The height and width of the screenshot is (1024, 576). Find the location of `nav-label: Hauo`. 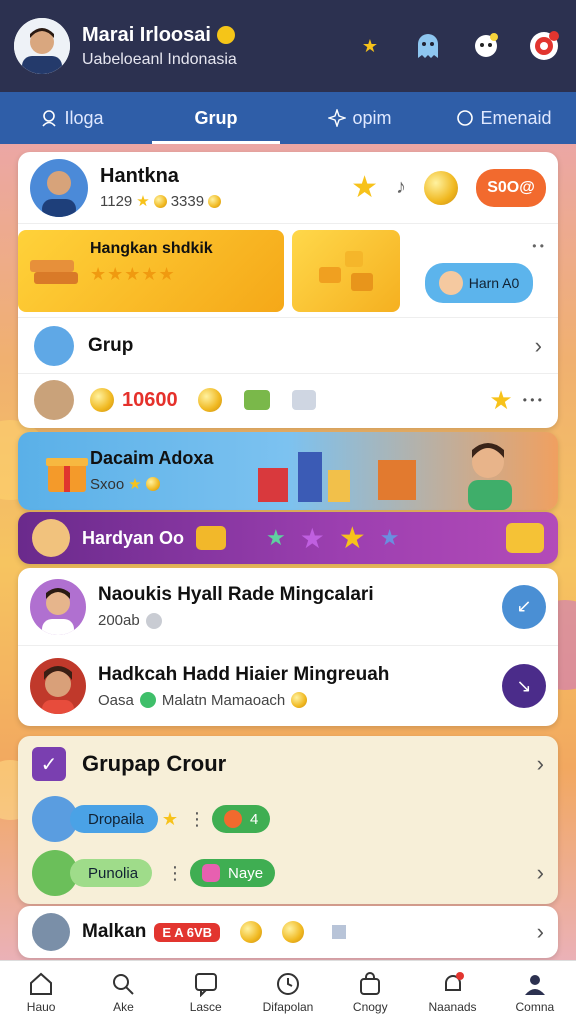

nav-label: Hauo is located at coordinates (41, 1007).